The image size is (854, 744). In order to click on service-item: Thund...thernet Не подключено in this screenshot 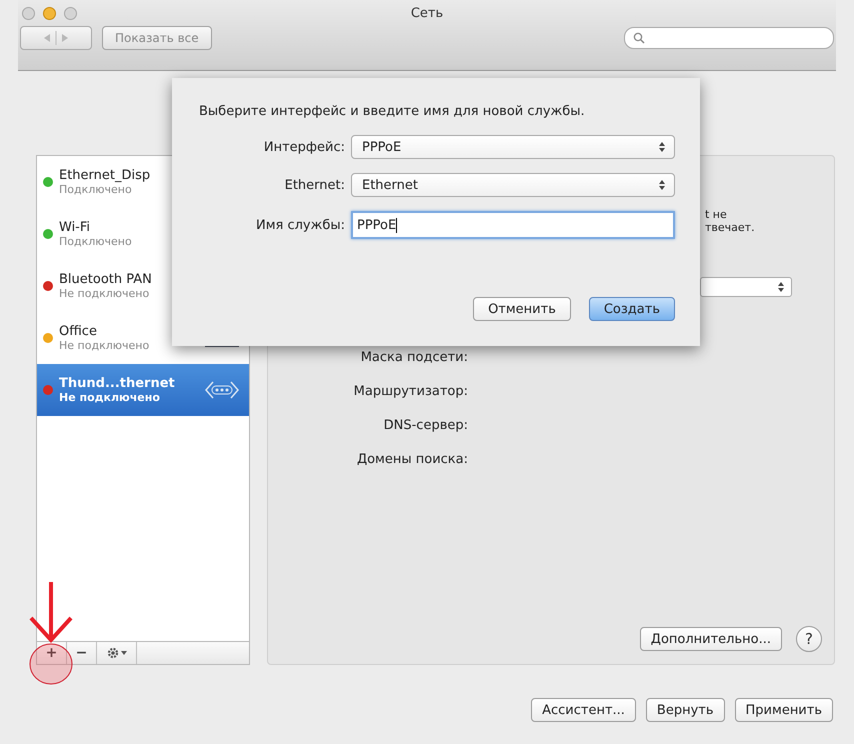, I will do `click(143, 390)`.